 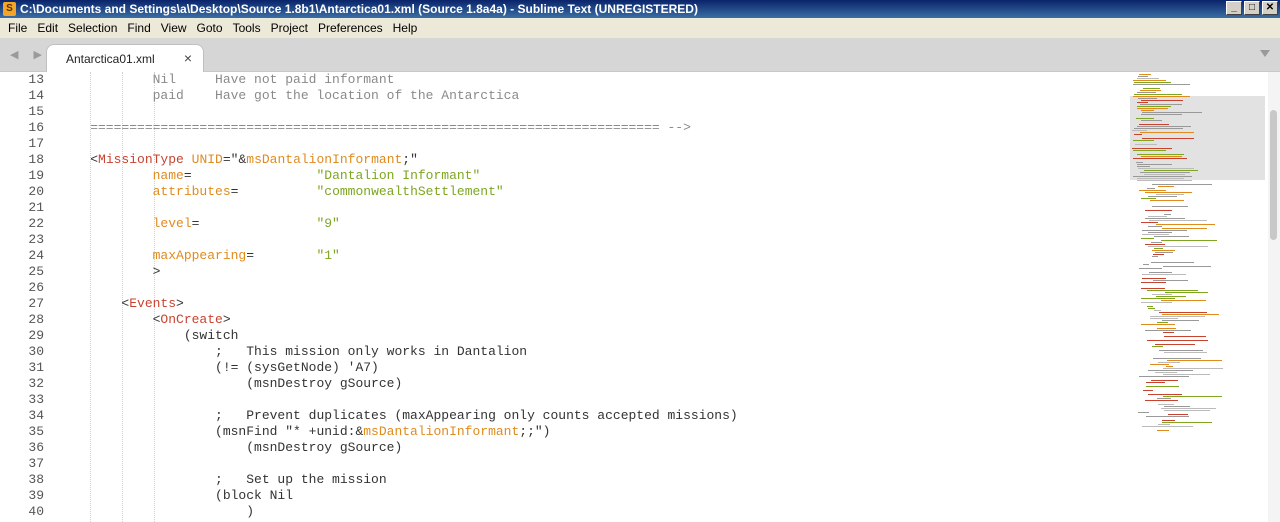 What do you see at coordinates (1252, 8) in the screenshot?
I see `maximize-button: □` at bounding box center [1252, 8].